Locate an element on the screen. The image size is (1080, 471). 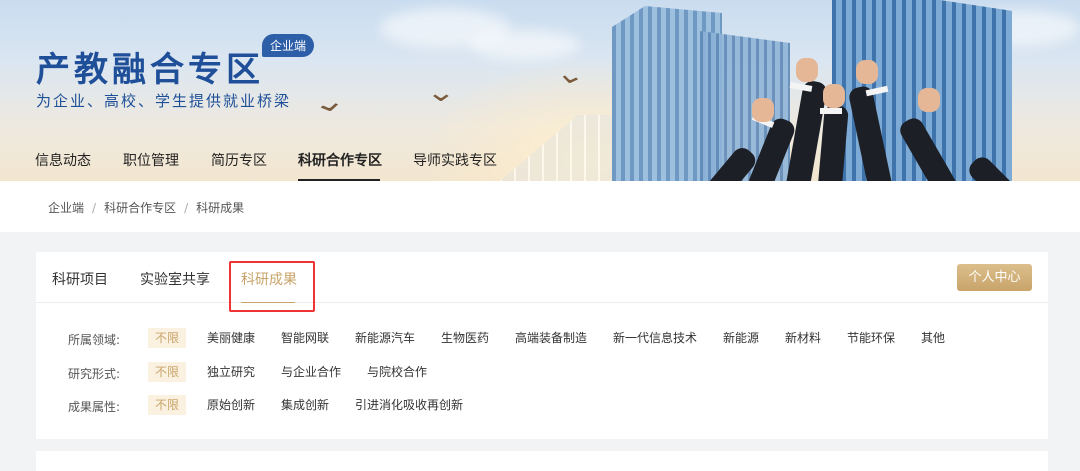
breadcrumb: 企业端 / 科研合作专区 / 科研成果 is located at coordinates (146, 207).